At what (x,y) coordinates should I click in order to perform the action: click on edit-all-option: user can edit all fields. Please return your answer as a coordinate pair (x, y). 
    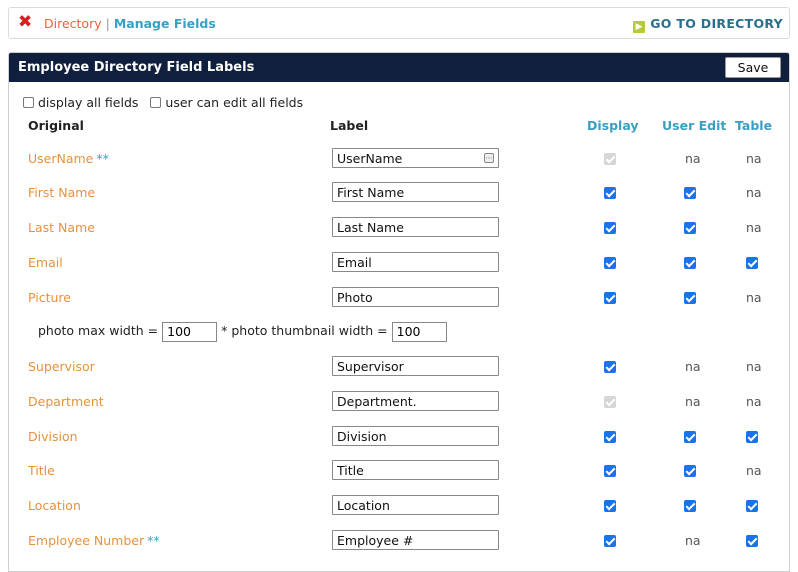
    Looking at the image, I should click on (226, 102).